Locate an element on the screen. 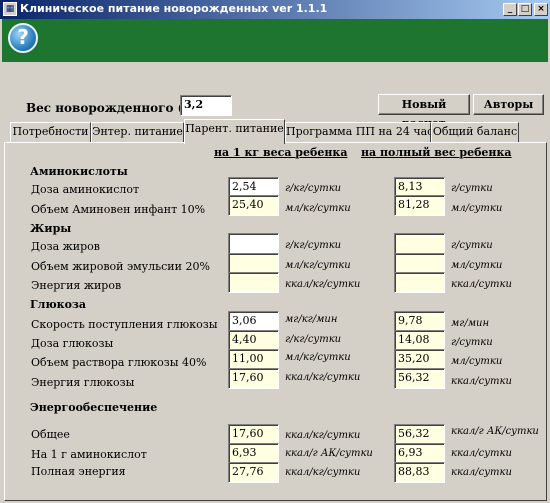 Image resolution: width=550 pixels, height=503 pixels. help-icon: ? is located at coordinates (23, 38).